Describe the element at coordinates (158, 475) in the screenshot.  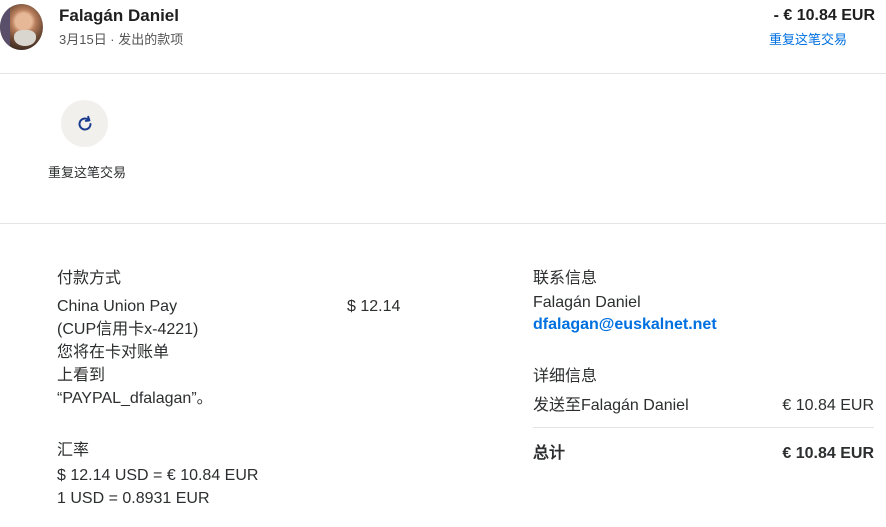
I see `exchange-rate-line: $ 12.14 USD = € 10.84 EUR` at that location.